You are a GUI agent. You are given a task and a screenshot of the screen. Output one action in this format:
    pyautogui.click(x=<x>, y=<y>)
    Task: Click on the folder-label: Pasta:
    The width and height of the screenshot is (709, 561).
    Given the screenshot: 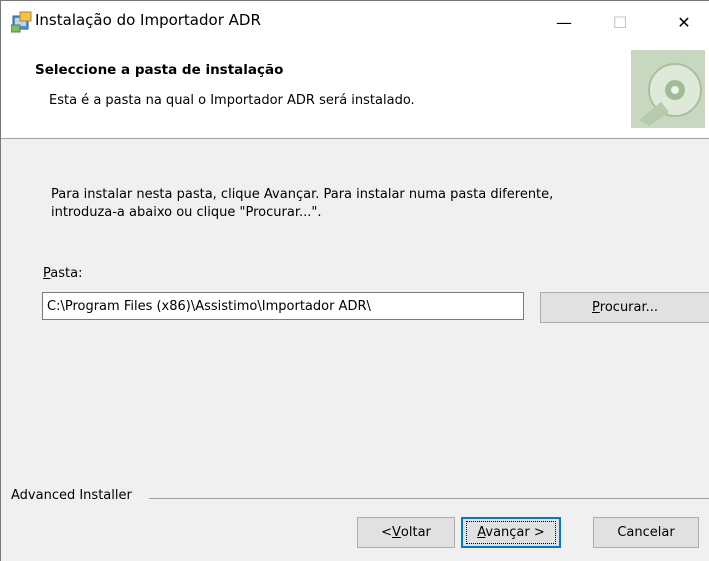 What is the action you would take?
    pyautogui.click(x=62, y=273)
    